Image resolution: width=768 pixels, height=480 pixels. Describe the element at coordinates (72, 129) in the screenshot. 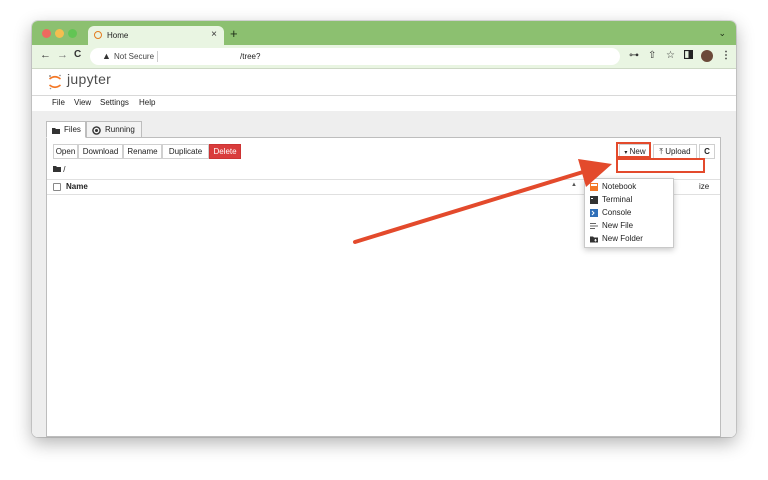

I see `tab-files-label: Files` at that location.